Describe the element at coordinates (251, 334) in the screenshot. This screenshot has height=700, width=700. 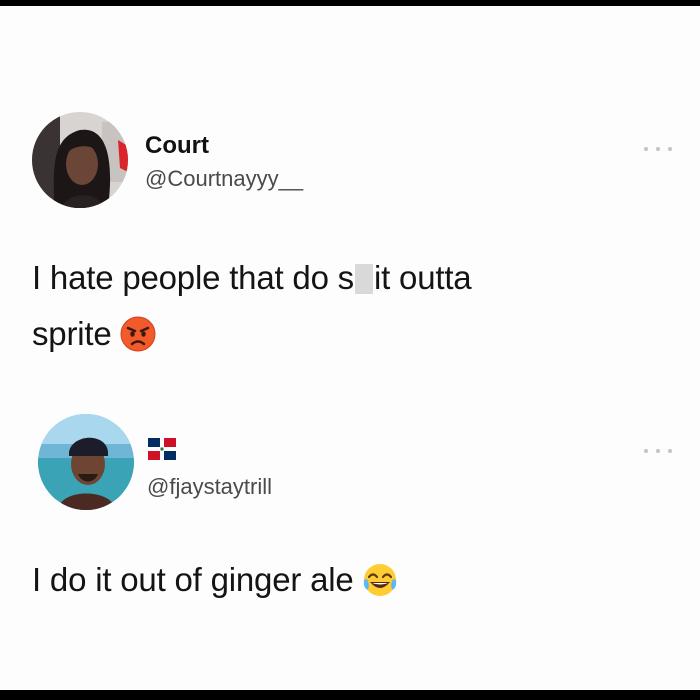
I see `tweet-text-line2: sprite` at that location.